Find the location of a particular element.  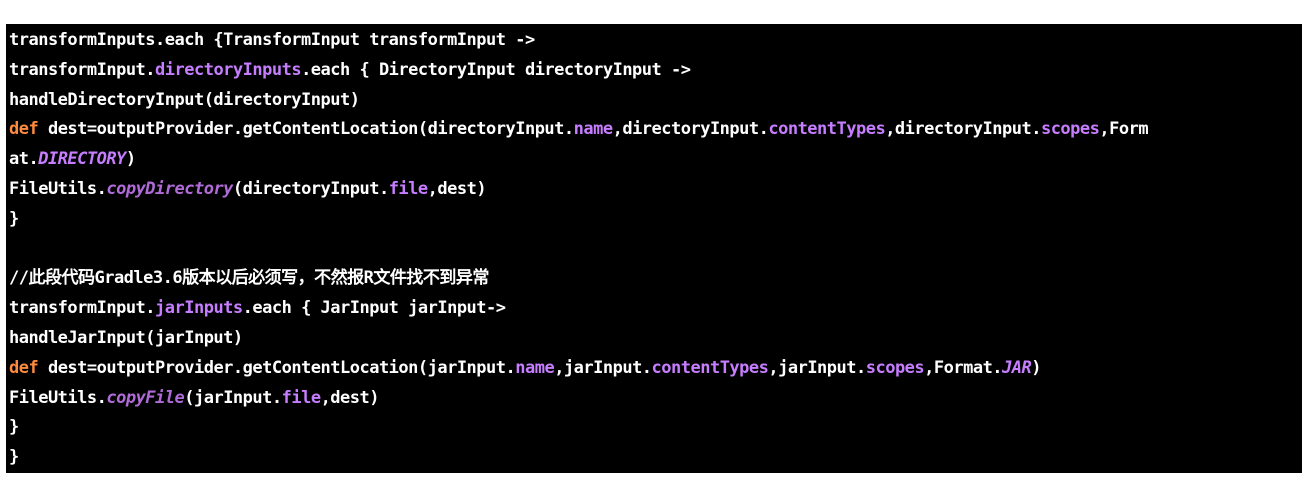

code-line: handleDirectoryInput(directoryInput) is located at coordinates (578, 101).